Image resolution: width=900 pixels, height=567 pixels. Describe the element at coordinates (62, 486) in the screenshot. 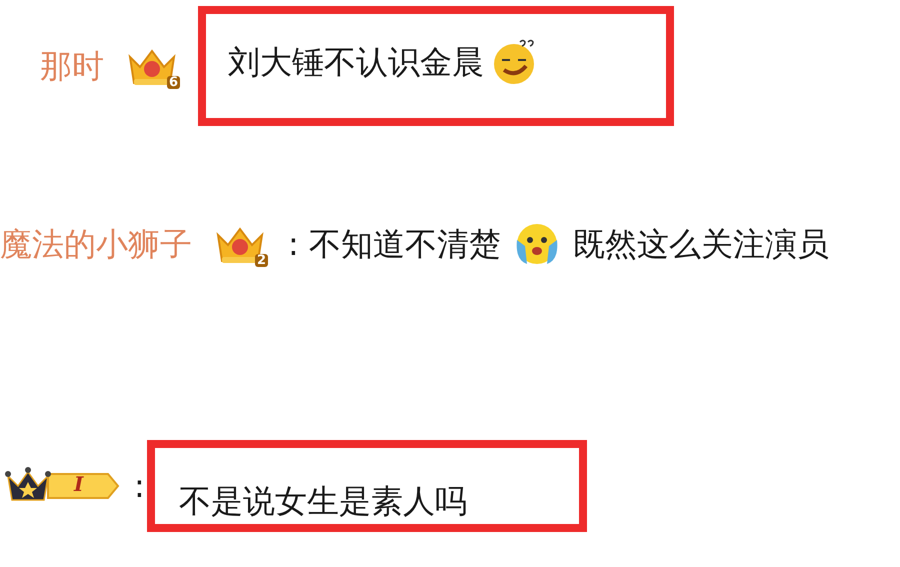

I see `member-badge: I` at that location.